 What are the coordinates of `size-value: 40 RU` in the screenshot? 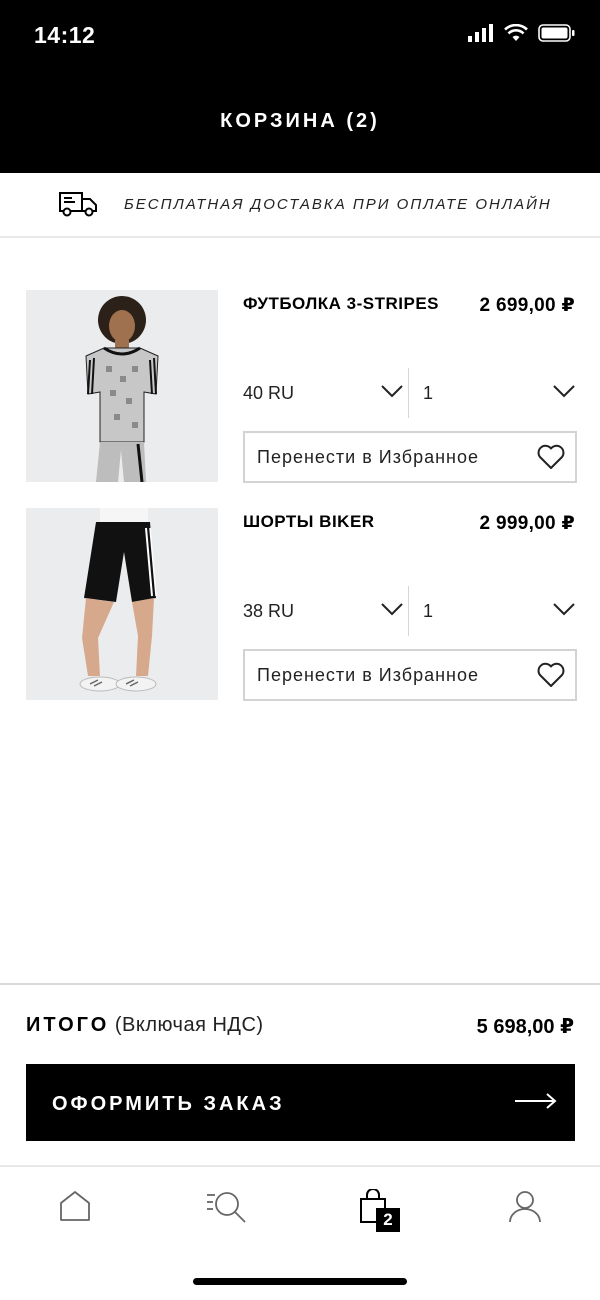 It's located at (269, 392).